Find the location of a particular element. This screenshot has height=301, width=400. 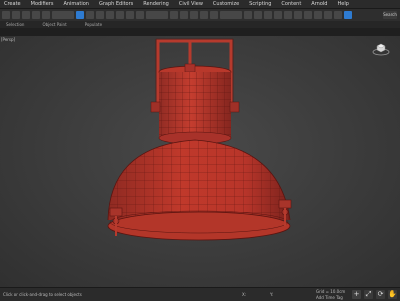

grid-size-readout: Grid = 10.0cm is located at coordinates (331, 291).